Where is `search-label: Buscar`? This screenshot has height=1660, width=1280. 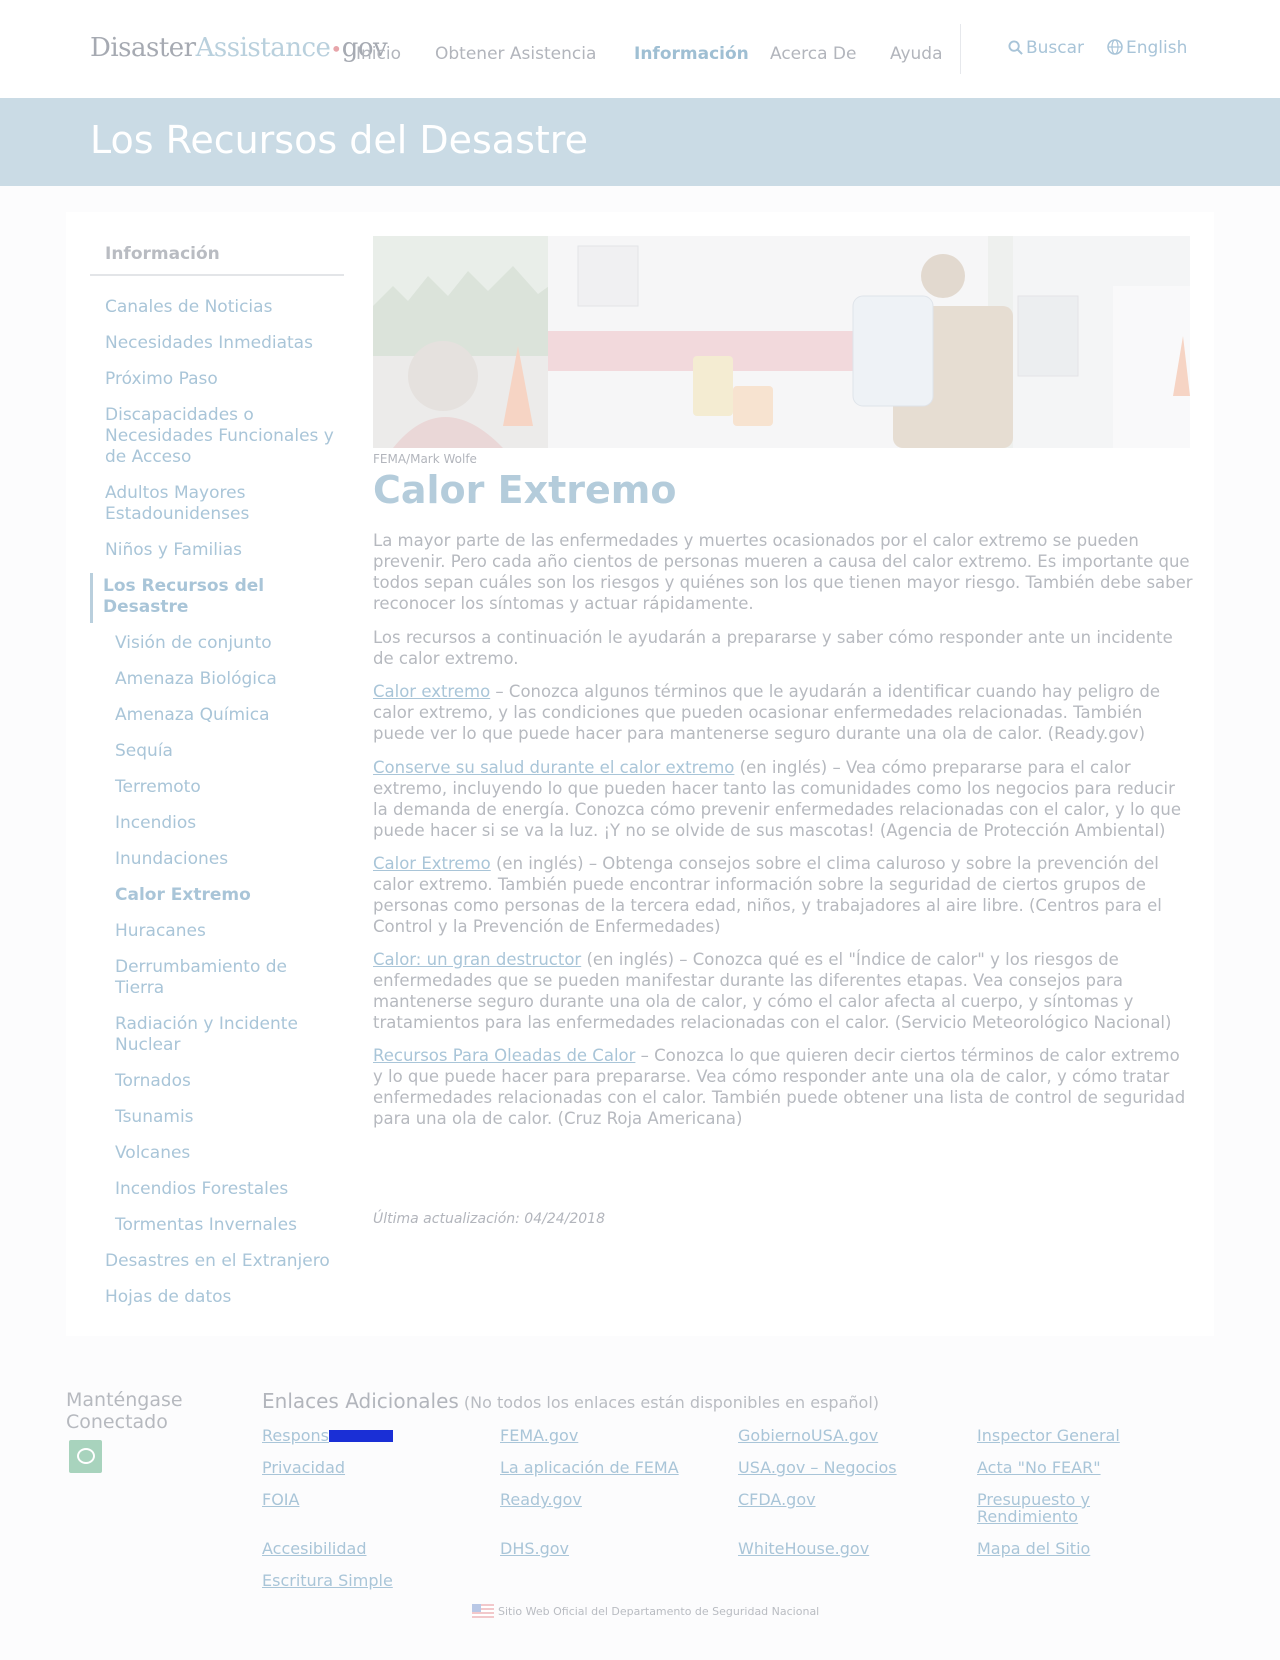 search-label: Buscar is located at coordinates (1055, 48).